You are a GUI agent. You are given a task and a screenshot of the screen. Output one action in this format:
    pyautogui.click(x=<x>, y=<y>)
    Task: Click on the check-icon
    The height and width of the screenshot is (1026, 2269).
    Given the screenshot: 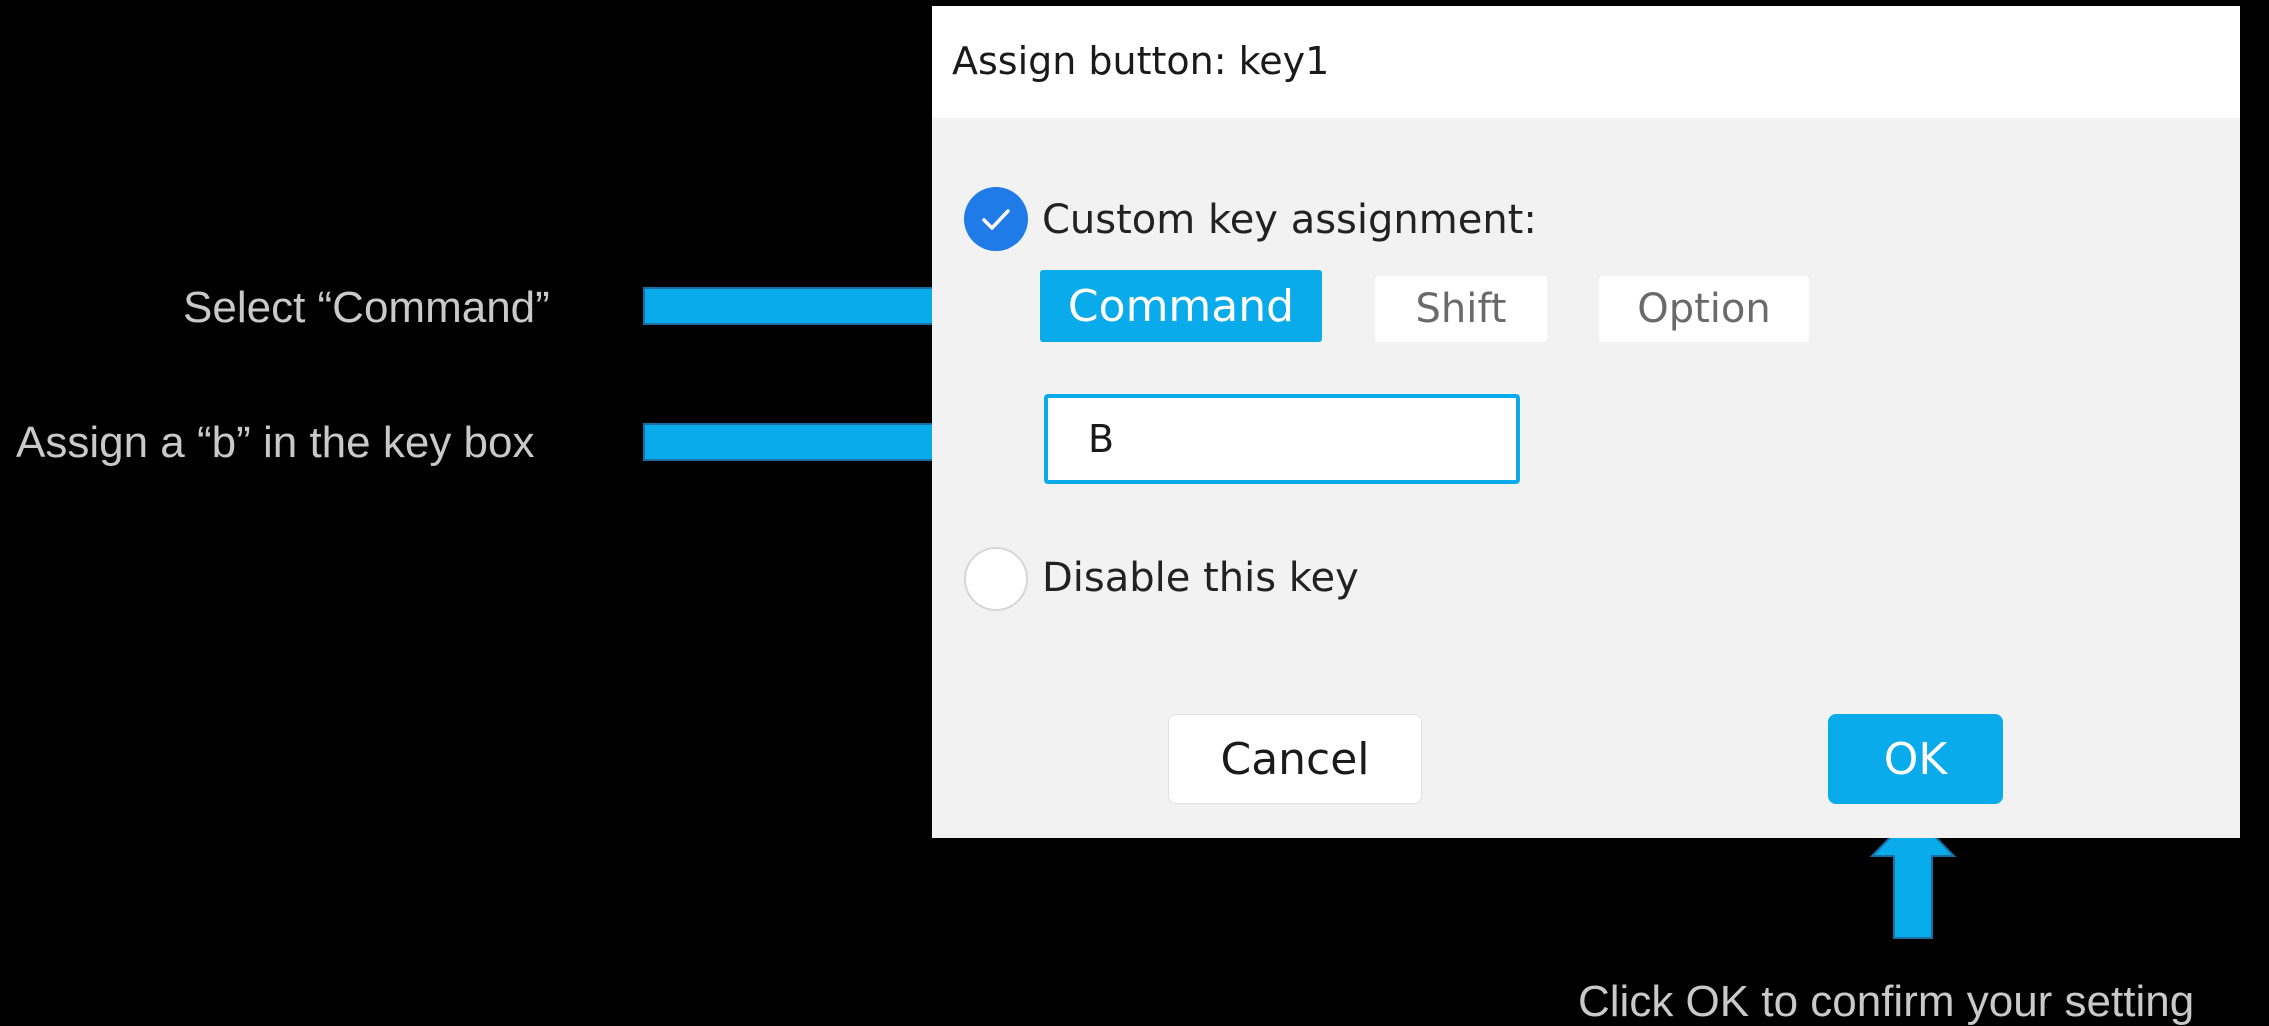 What is the action you would take?
    pyautogui.click(x=996, y=219)
    